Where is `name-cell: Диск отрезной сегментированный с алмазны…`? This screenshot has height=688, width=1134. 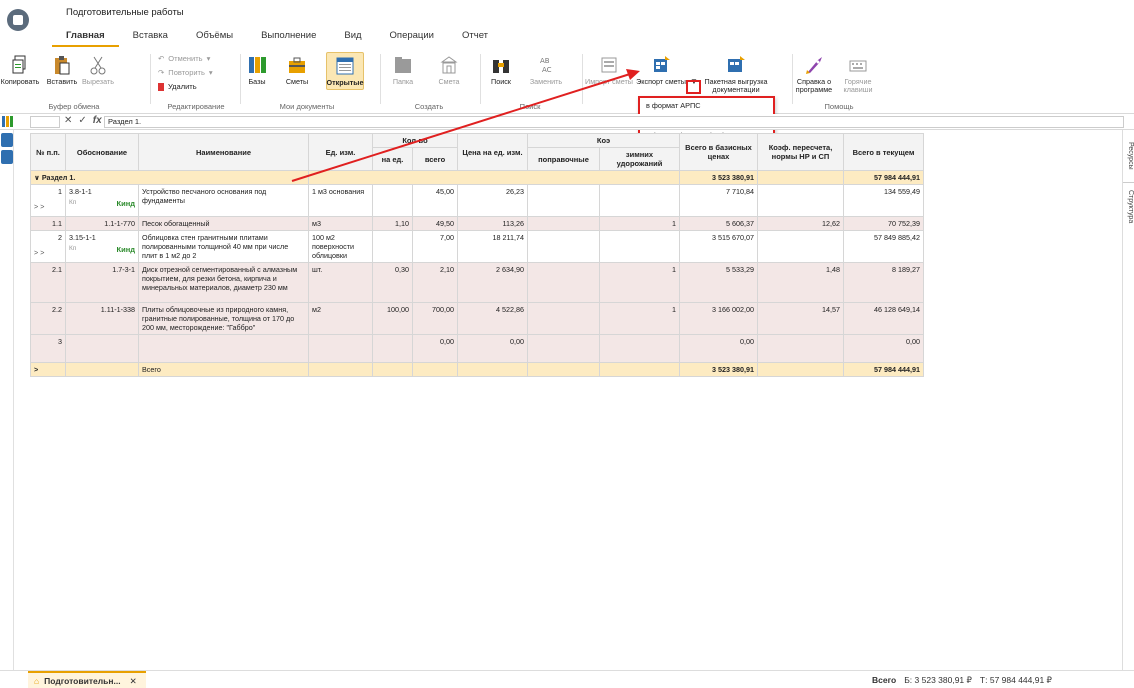 name-cell: Диск отрезной сегментированный с алмазны… is located at coordinates (223, 282).